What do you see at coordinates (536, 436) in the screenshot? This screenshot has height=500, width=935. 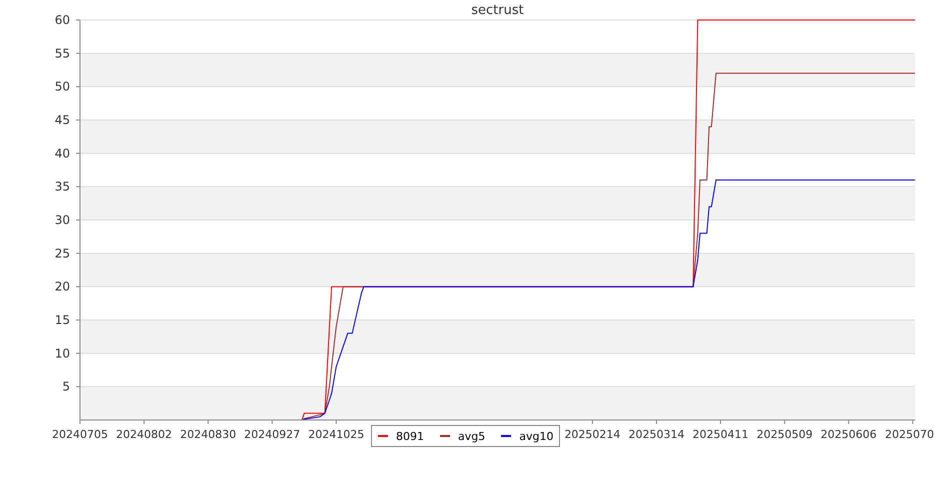 I see `legend-label: avg10` at bounding box center [536, 436].